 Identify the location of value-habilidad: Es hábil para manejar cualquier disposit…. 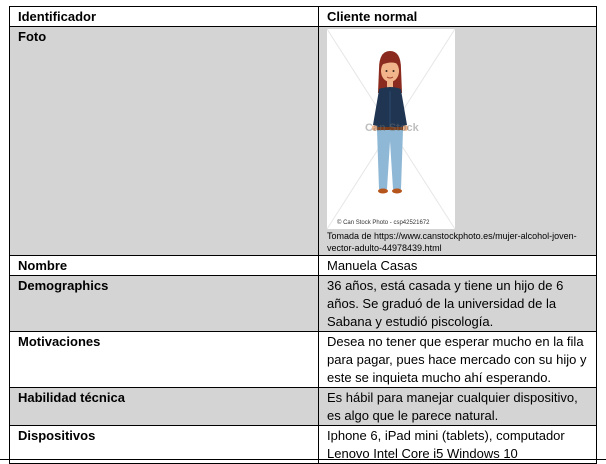
(457, 406).